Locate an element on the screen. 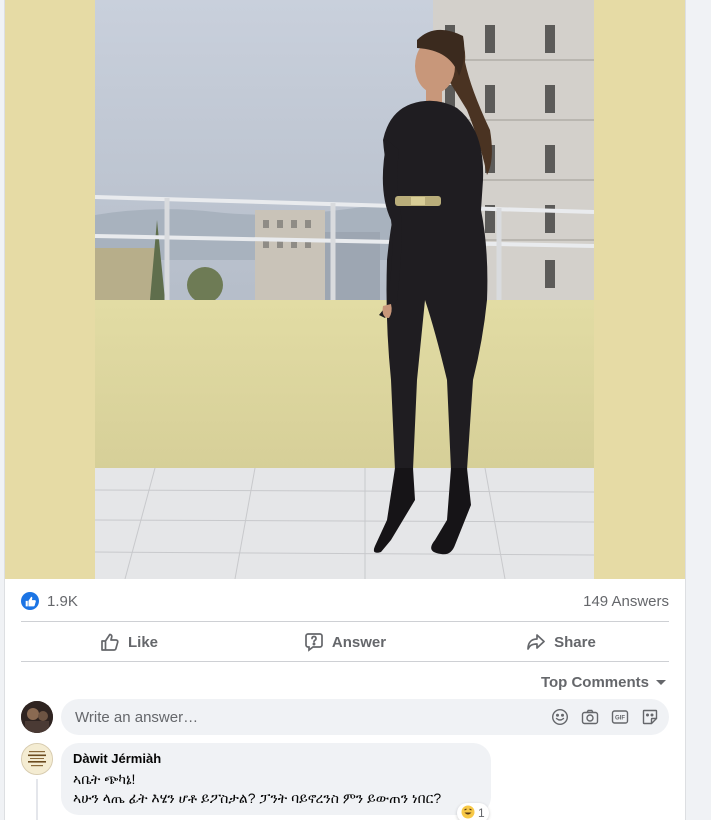 The height and width of the screenshot is (820, 711). share-button: Share is located at coordinates (561, 642).